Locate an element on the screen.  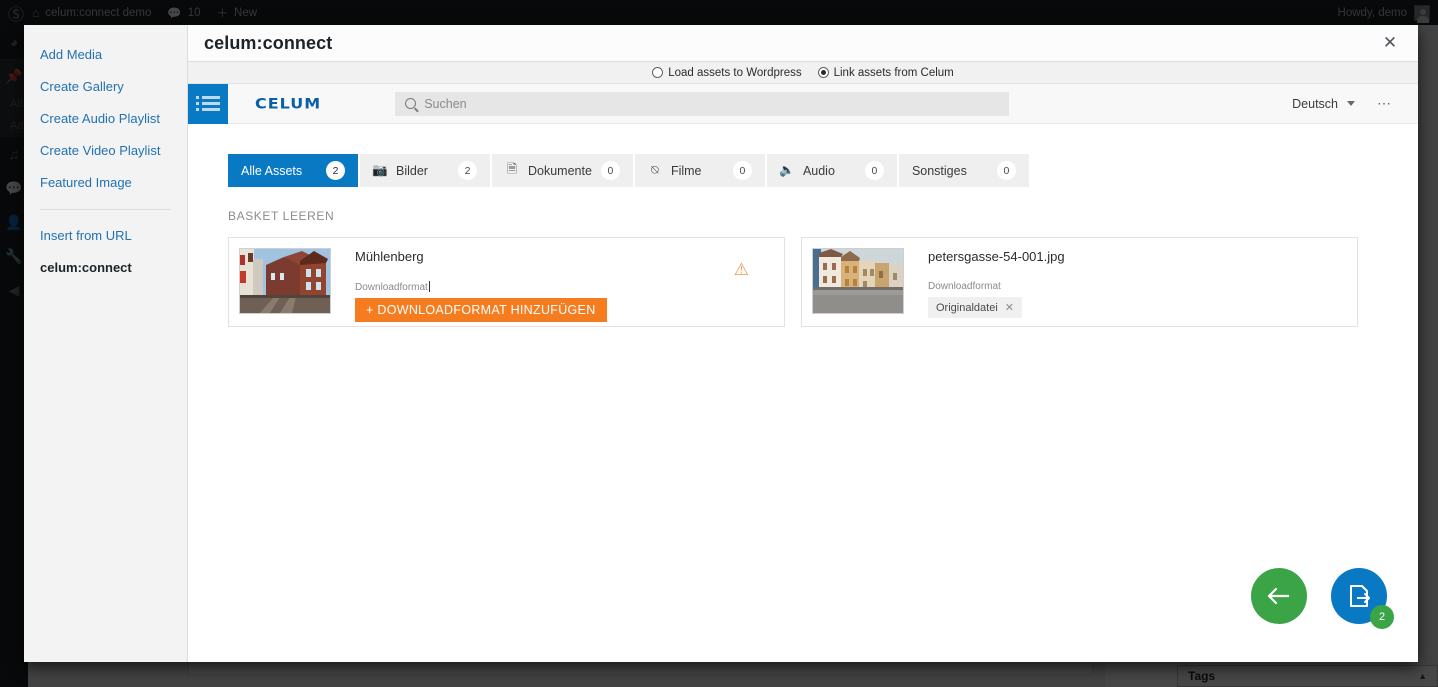
menu-item-create-audio-playlist: Create Audio Playlist is located at coordinates (105, 119).